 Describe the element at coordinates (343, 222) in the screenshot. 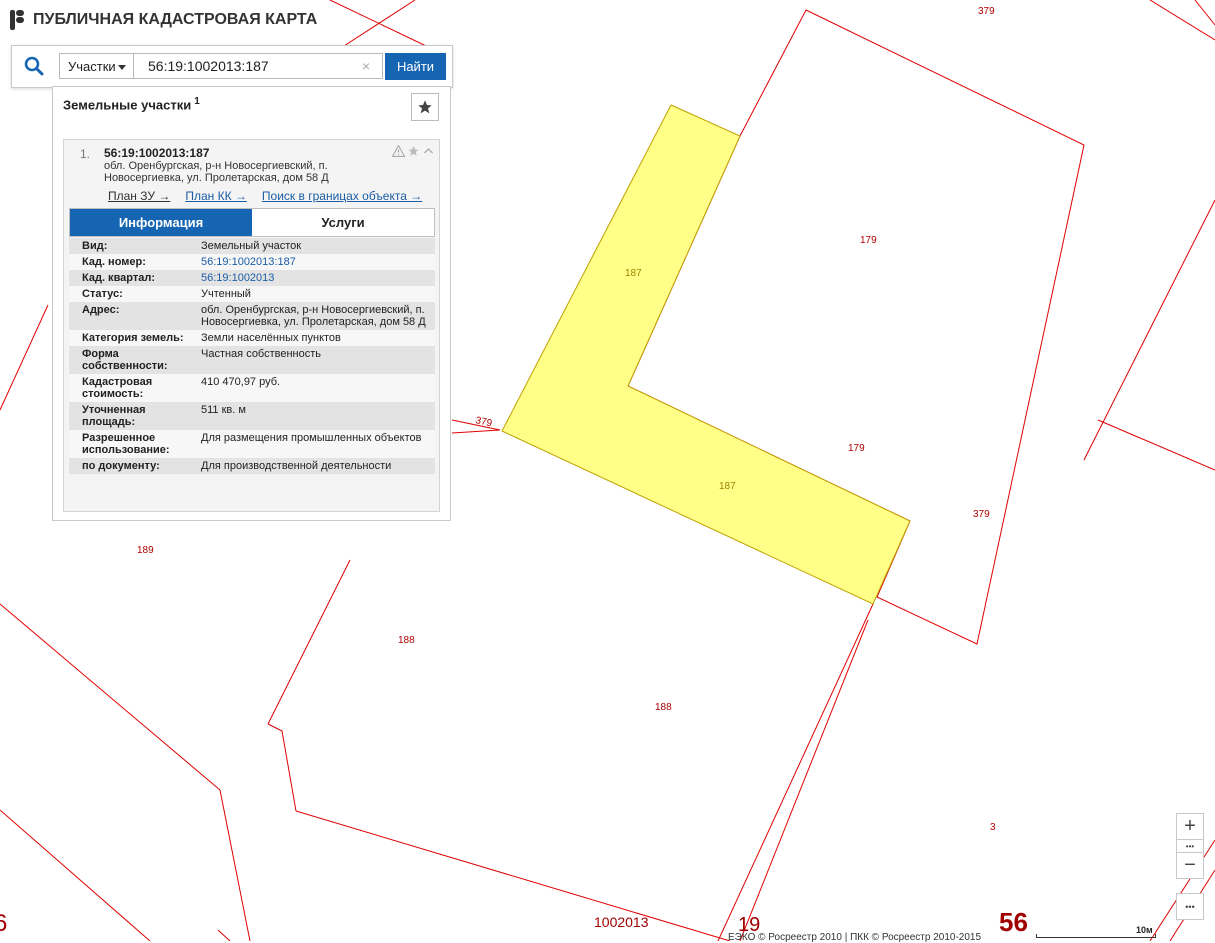

I see `tab-services: Услуги` at that location.